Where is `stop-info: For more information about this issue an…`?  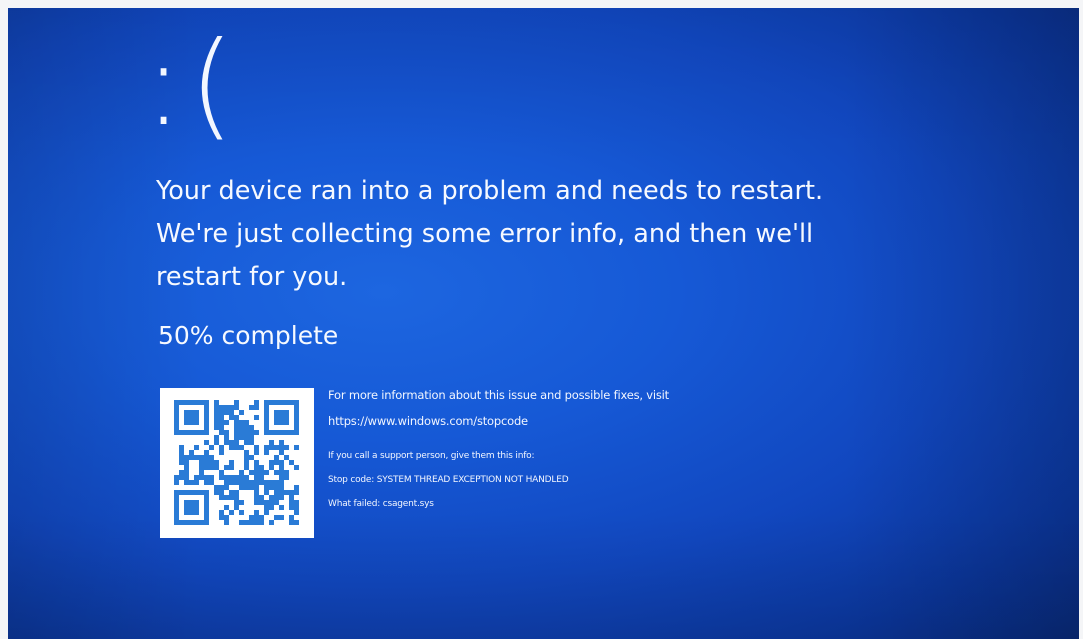
stop-info: For more information about this issue an… is located at coordinates (578, 449).